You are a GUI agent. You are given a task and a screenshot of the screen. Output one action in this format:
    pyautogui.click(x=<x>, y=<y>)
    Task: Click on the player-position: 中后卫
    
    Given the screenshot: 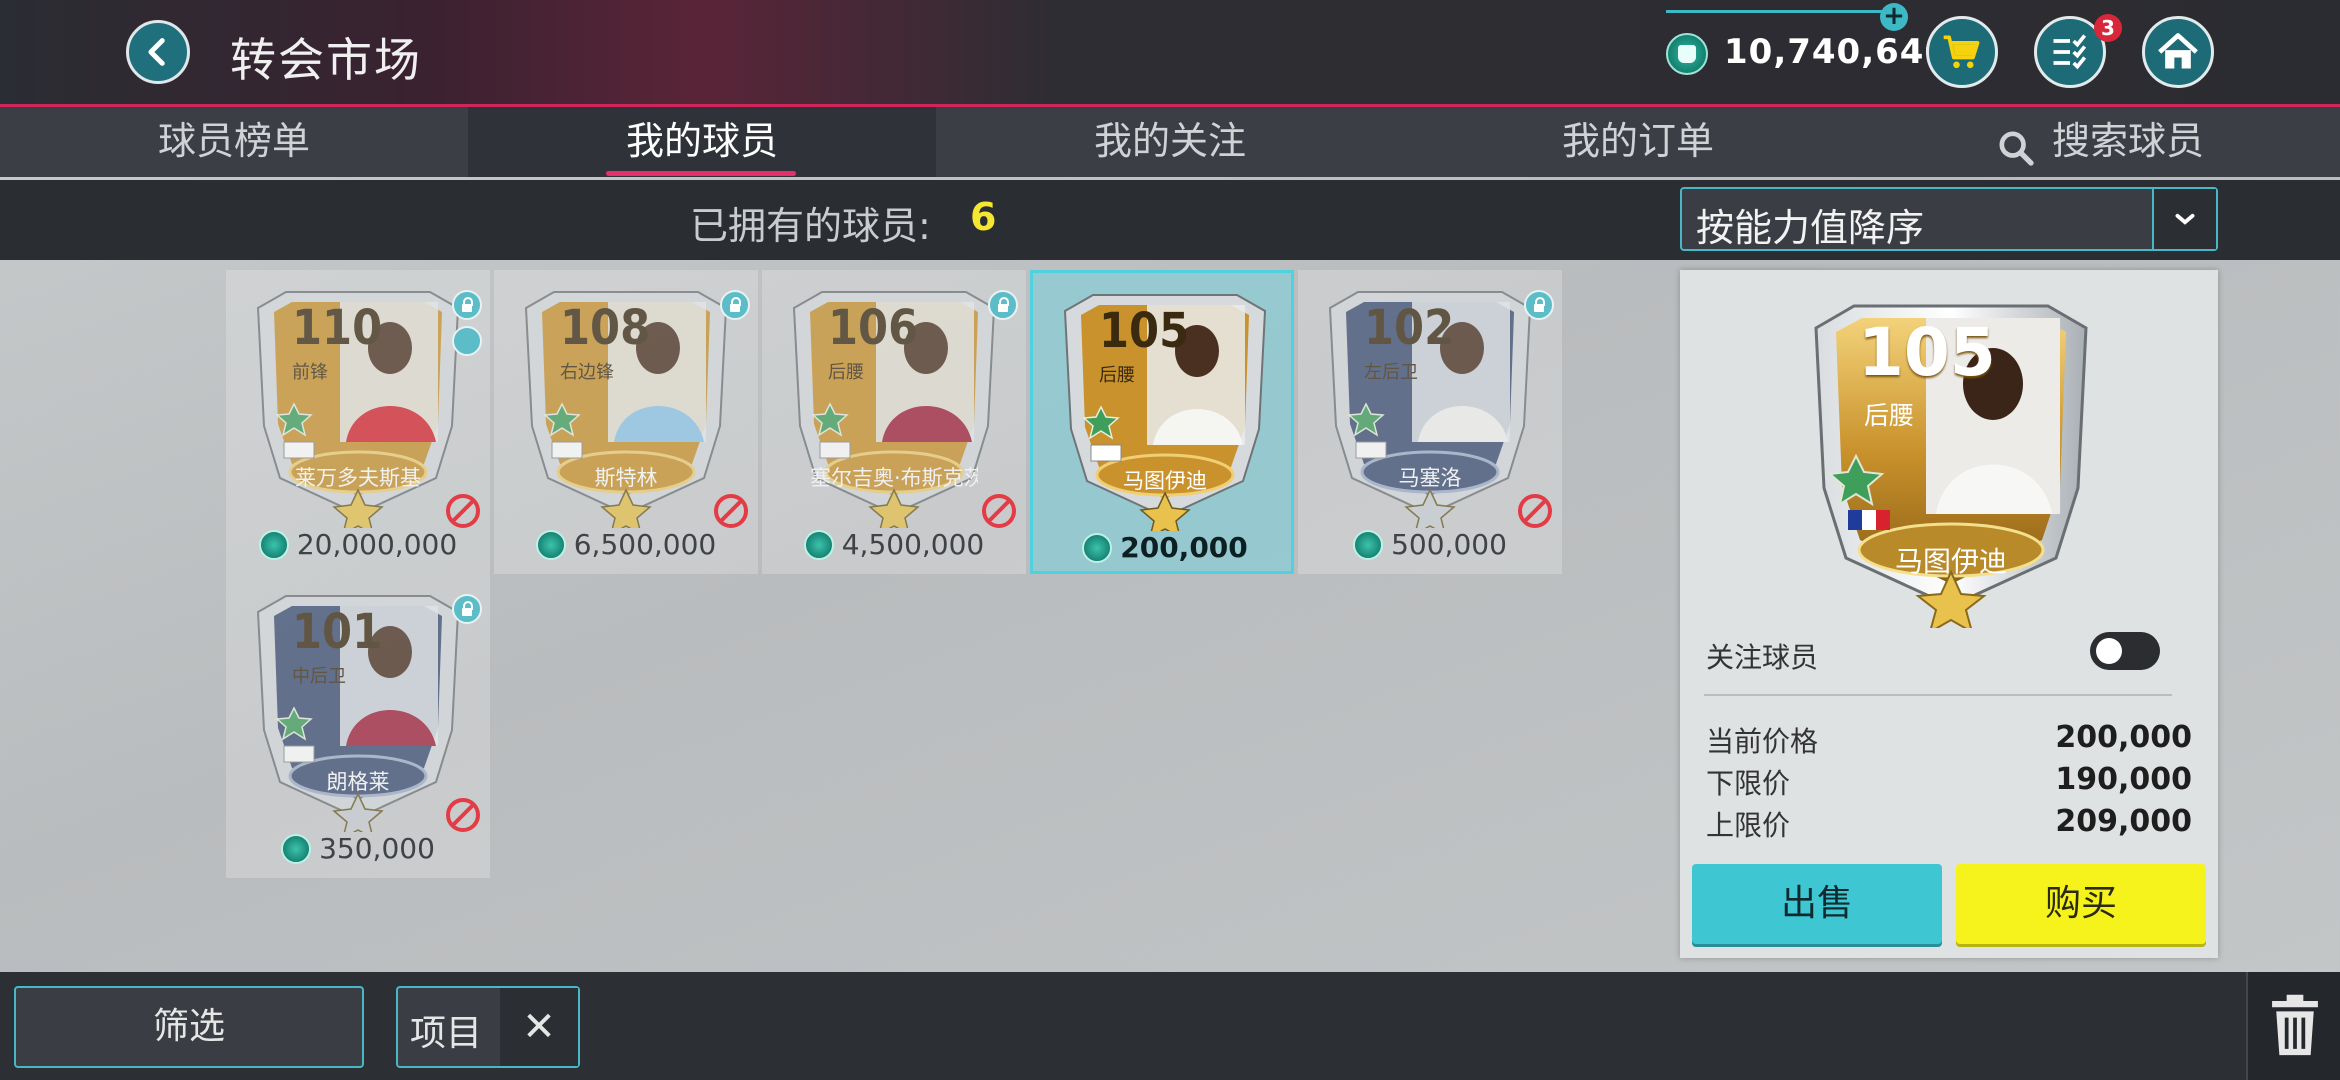 What is the action you would take?
    pyautogui.click(x=319, y=676)
    